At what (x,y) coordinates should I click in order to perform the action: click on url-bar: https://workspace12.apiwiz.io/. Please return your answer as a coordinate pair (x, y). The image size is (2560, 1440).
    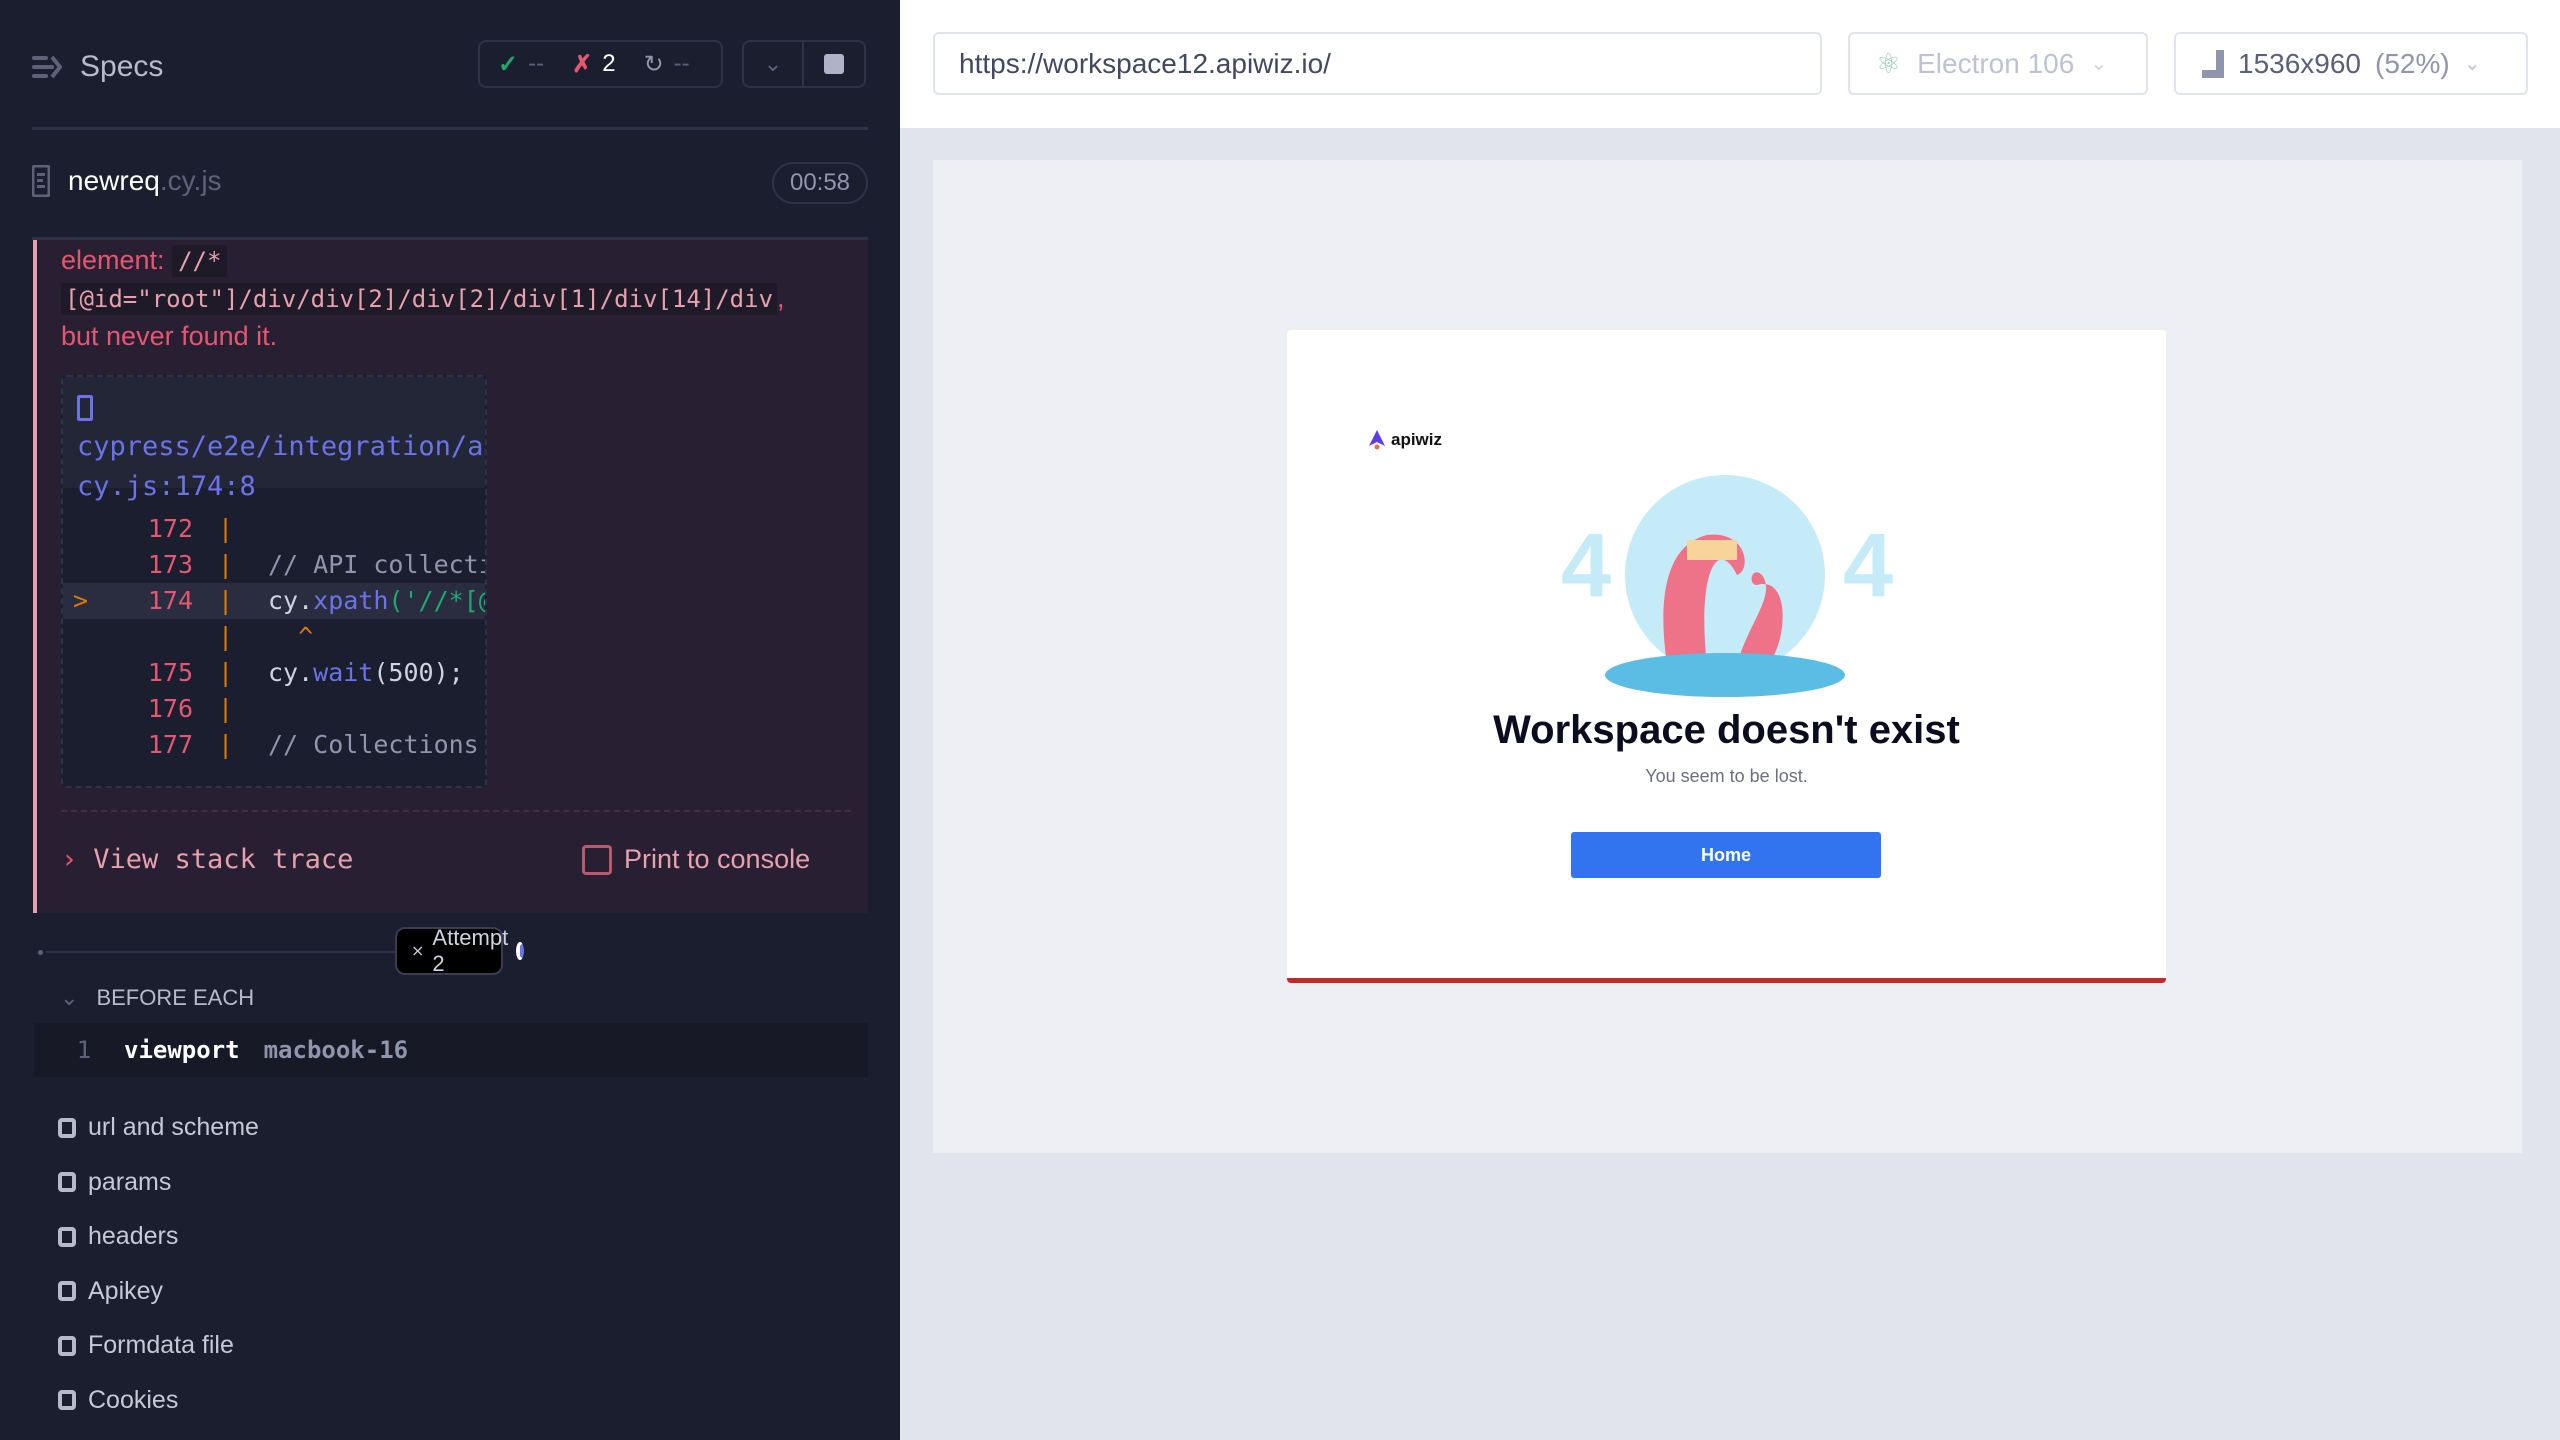
    Looking at the image, I should click on (1377, 63).